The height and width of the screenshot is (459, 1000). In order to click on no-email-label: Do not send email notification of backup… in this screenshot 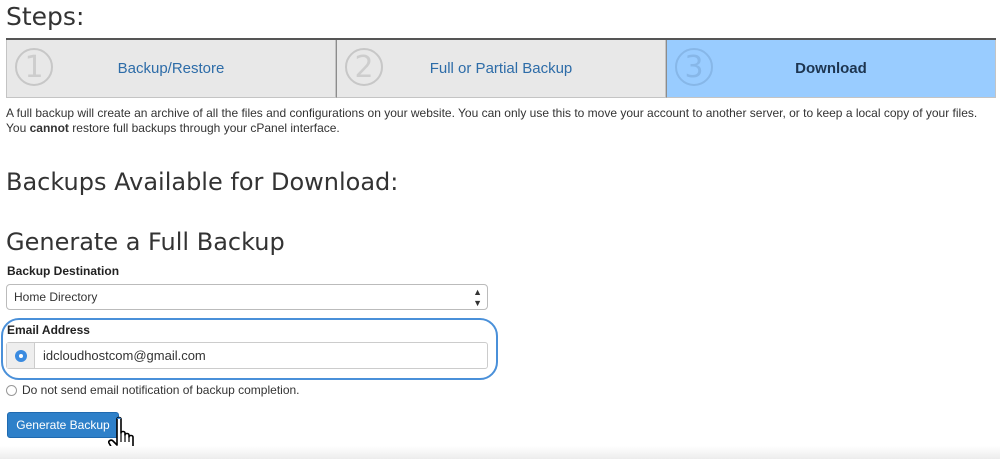, I will do `click(161, 390)`.